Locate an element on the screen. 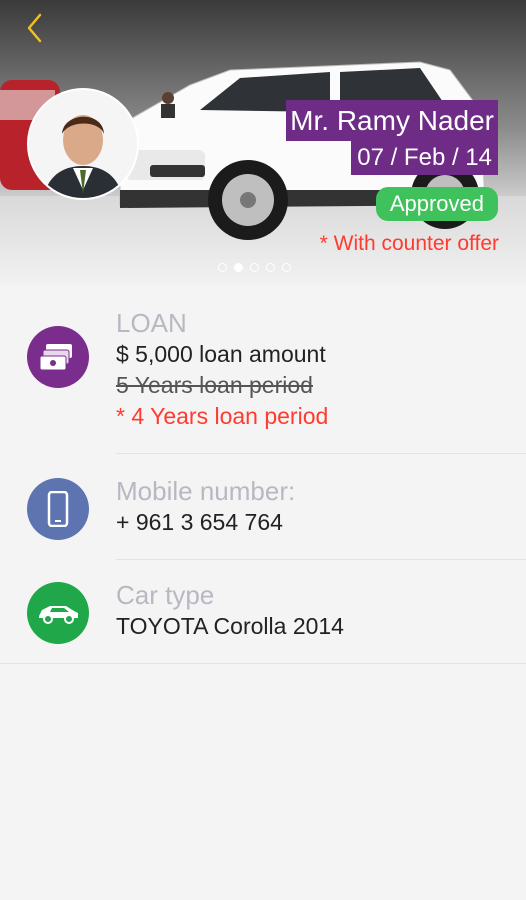  applicant-name: Mr. Ramy Nader is located at coordinates (392, 120).